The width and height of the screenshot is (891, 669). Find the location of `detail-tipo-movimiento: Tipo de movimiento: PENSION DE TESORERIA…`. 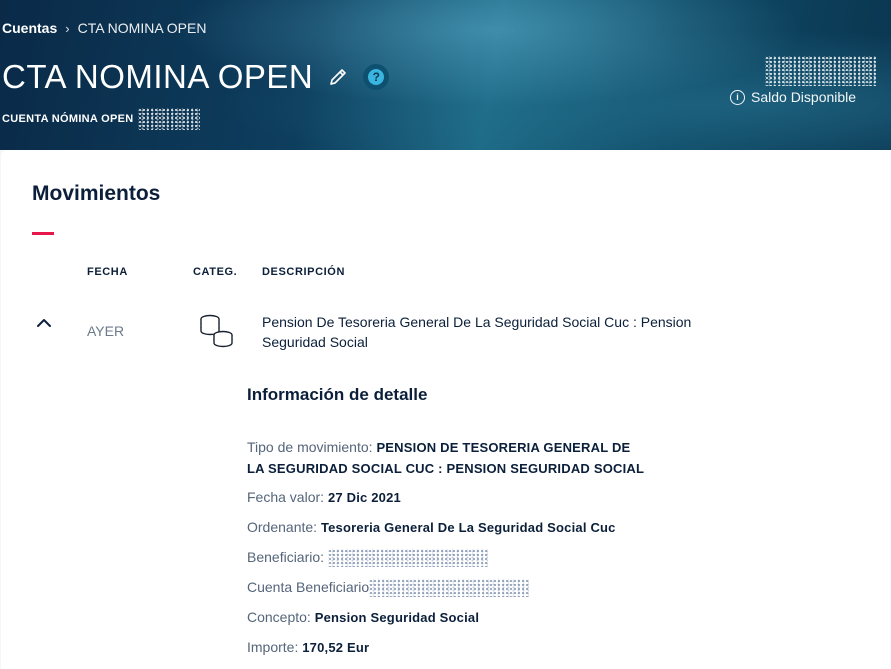

detail-tipo-movimiento: Tipo de movimiento: PENSION DE TESORERIA… is located at coordinates (472, 458).